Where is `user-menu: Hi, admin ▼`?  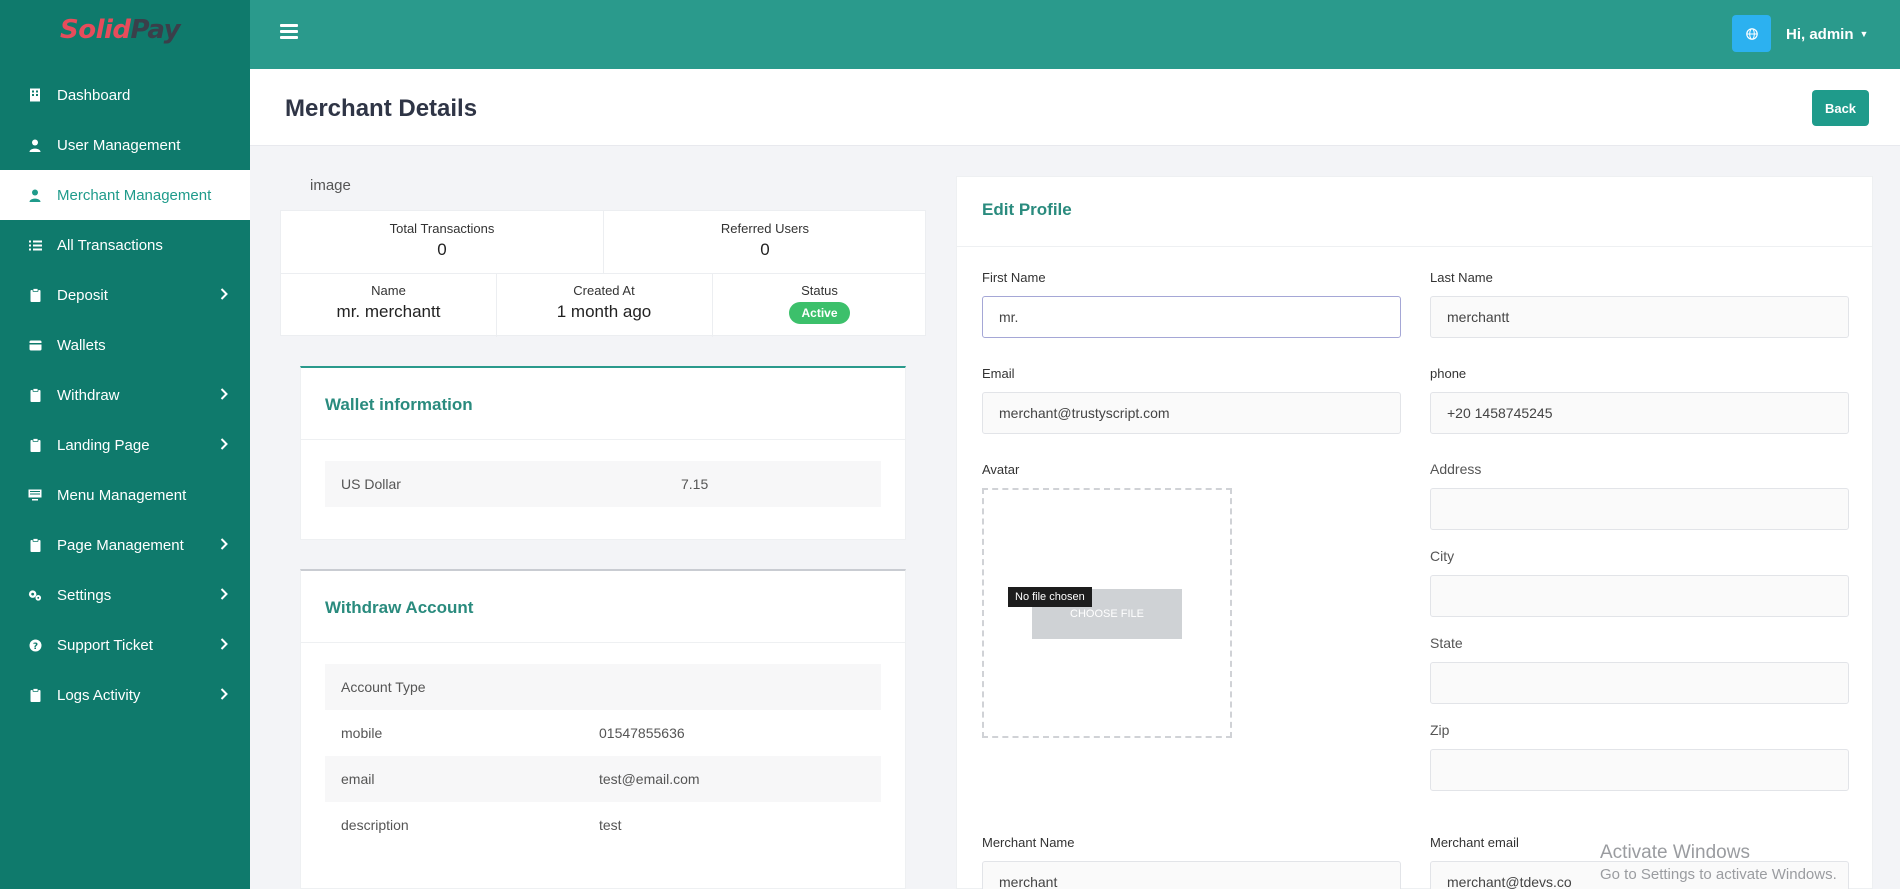
user-menu: Hi, admin ▼ is located at coordinates (1827, 34).